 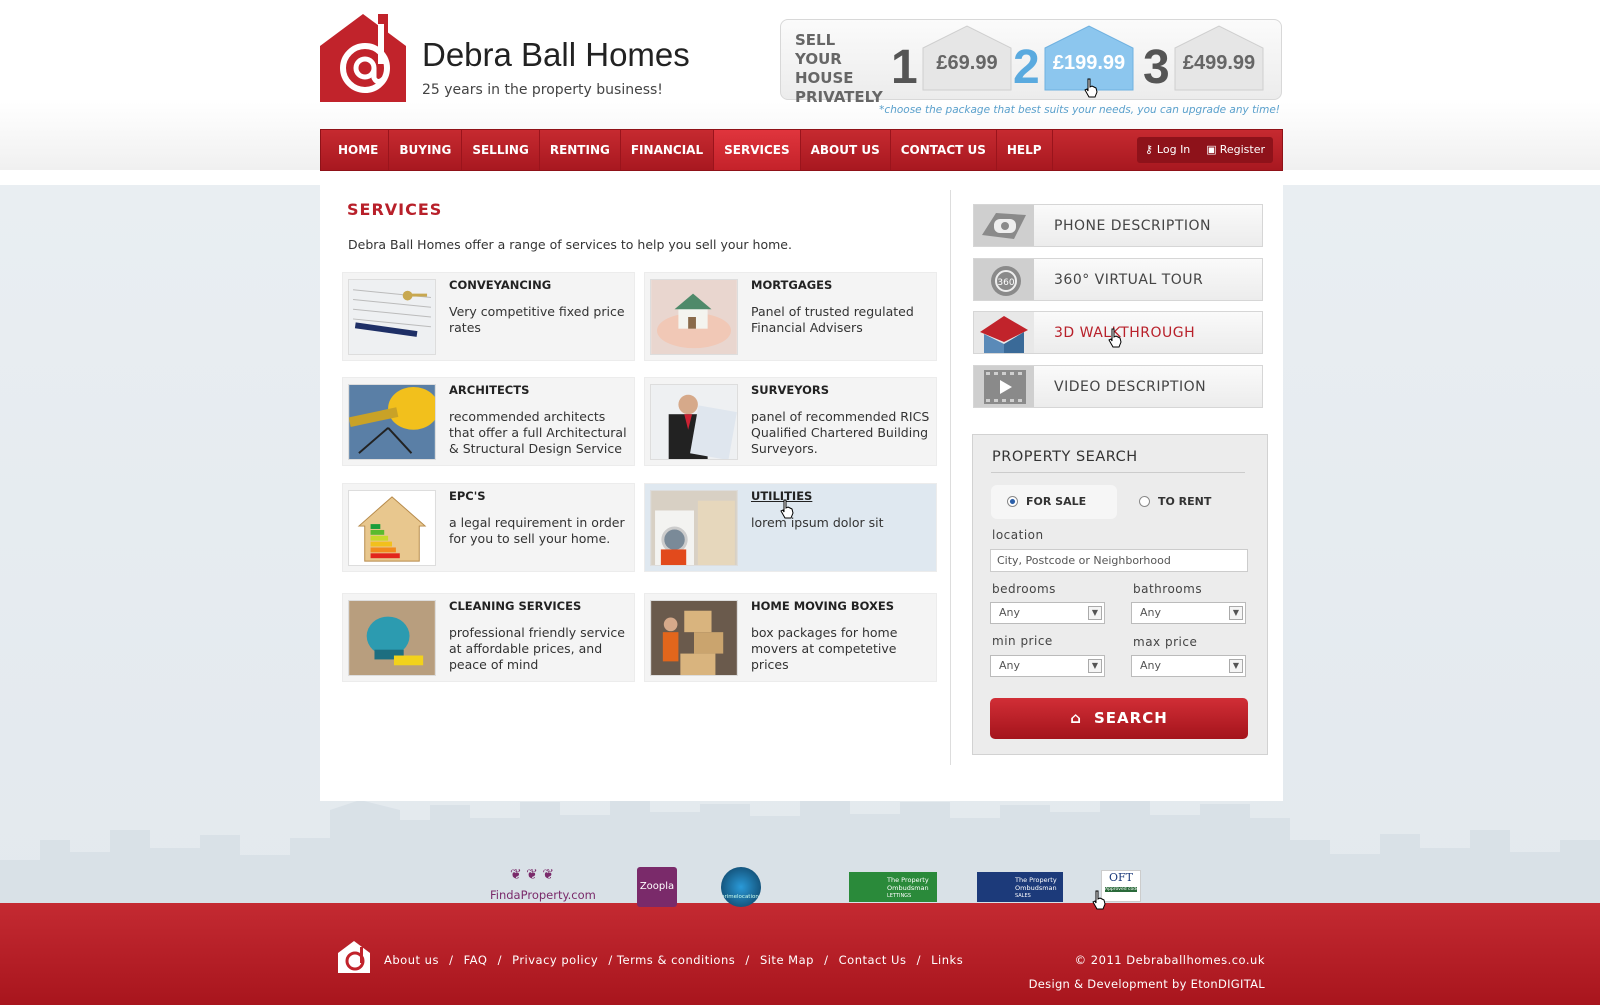 I want to click on bathrooms-label: bathrooms, so click(x=1168, y=589).